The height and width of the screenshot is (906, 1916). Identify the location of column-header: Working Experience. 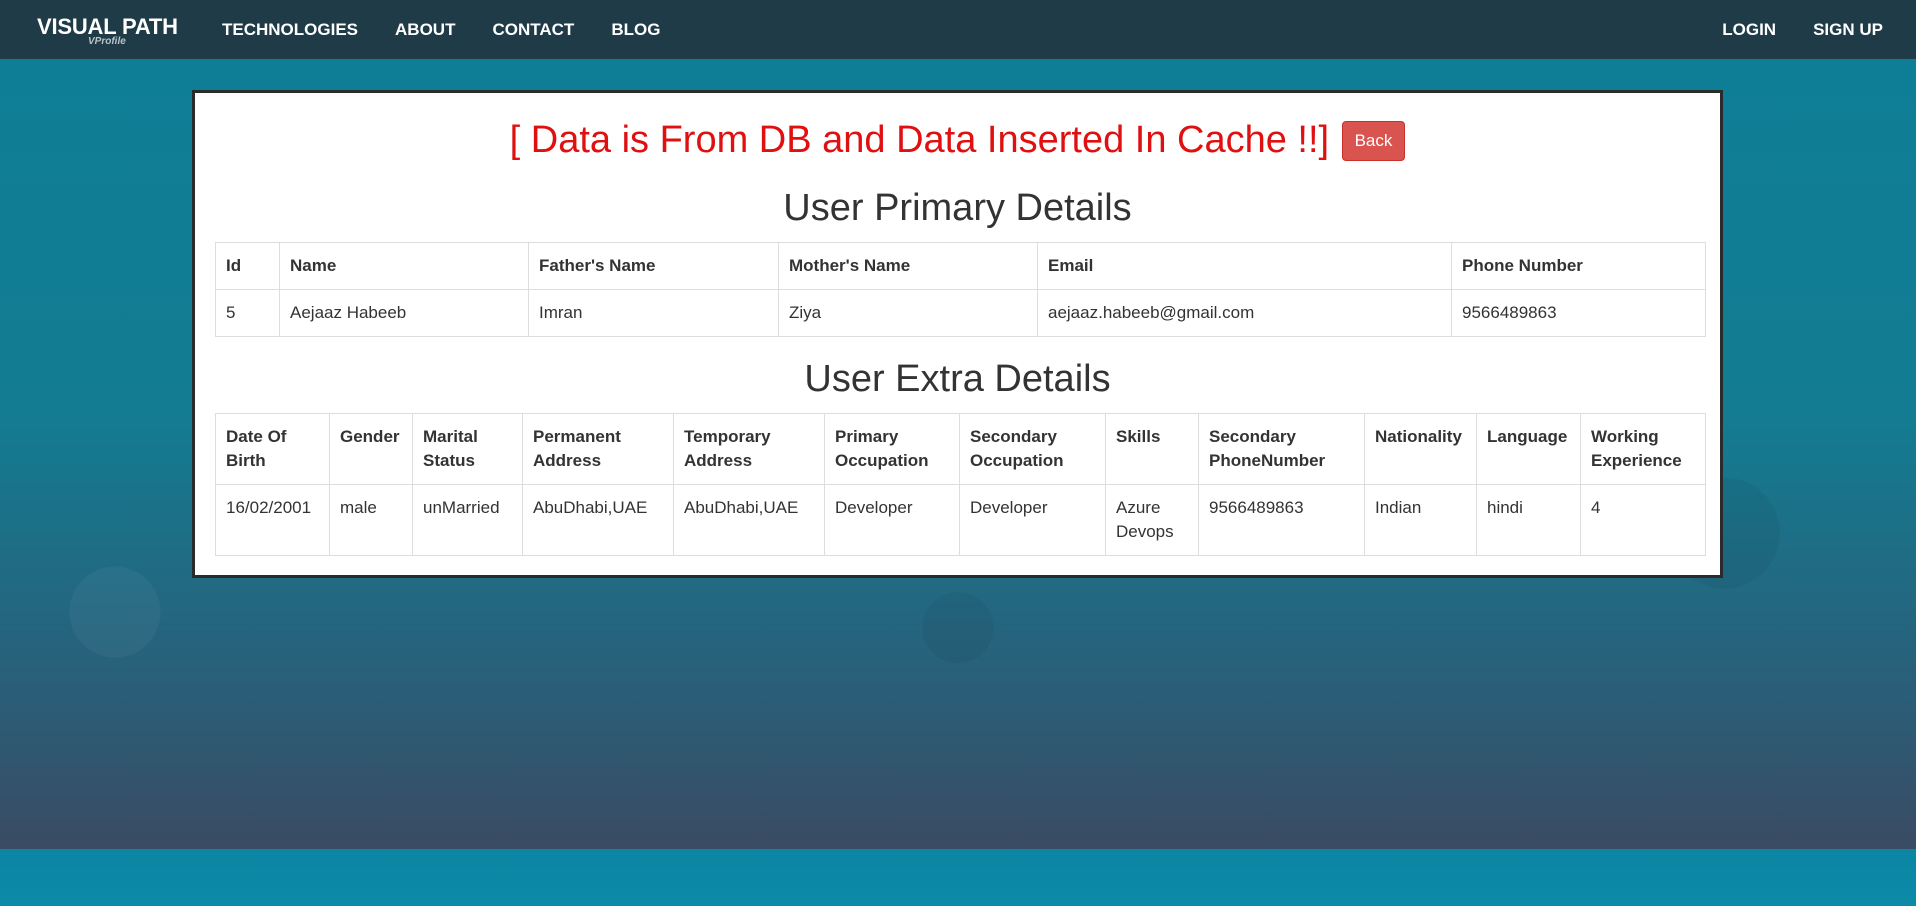
(1643, 449).